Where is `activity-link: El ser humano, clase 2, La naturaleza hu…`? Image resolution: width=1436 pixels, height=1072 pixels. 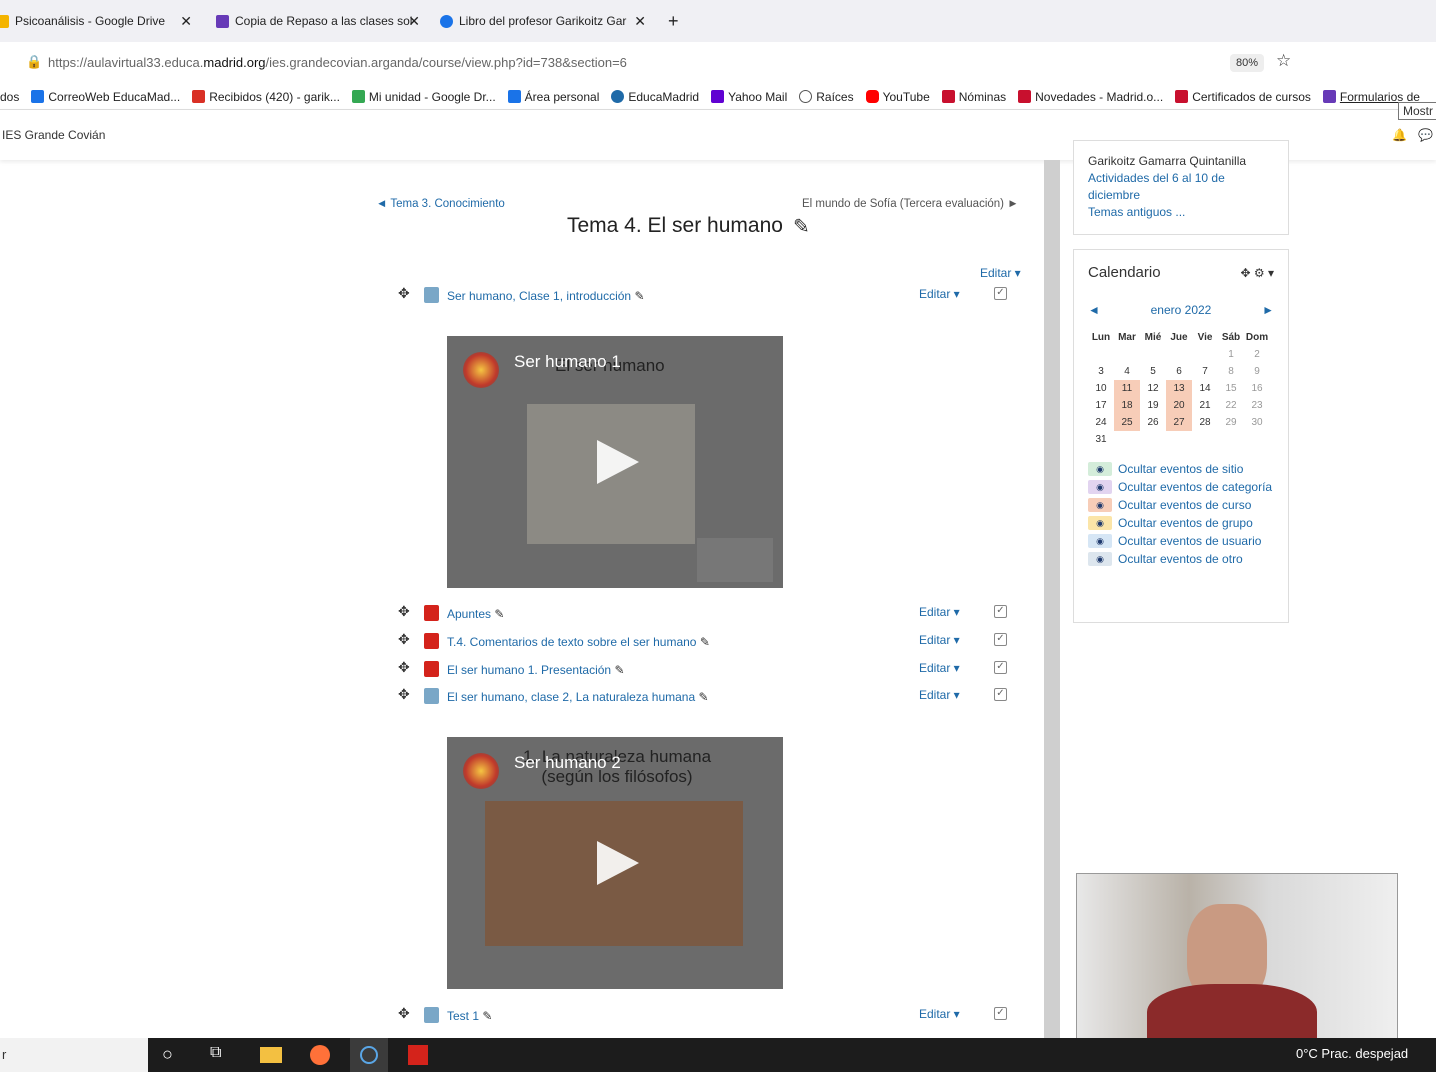
activity-link: El ser humano, clase 2, La naturaleza hu… is located at coordinates (578, 697).